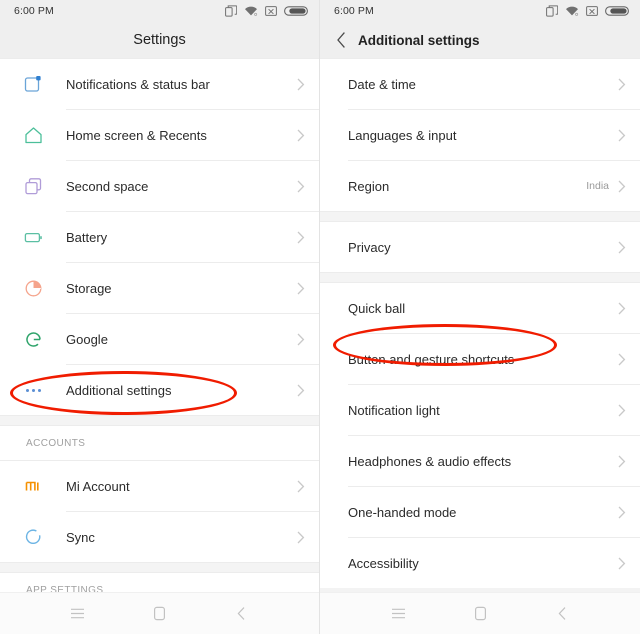 The image size is (640, 634). Describe the element at coordinates (402, 512) in the screenshot. I see `list-item-label: One-handed mode` at that location.